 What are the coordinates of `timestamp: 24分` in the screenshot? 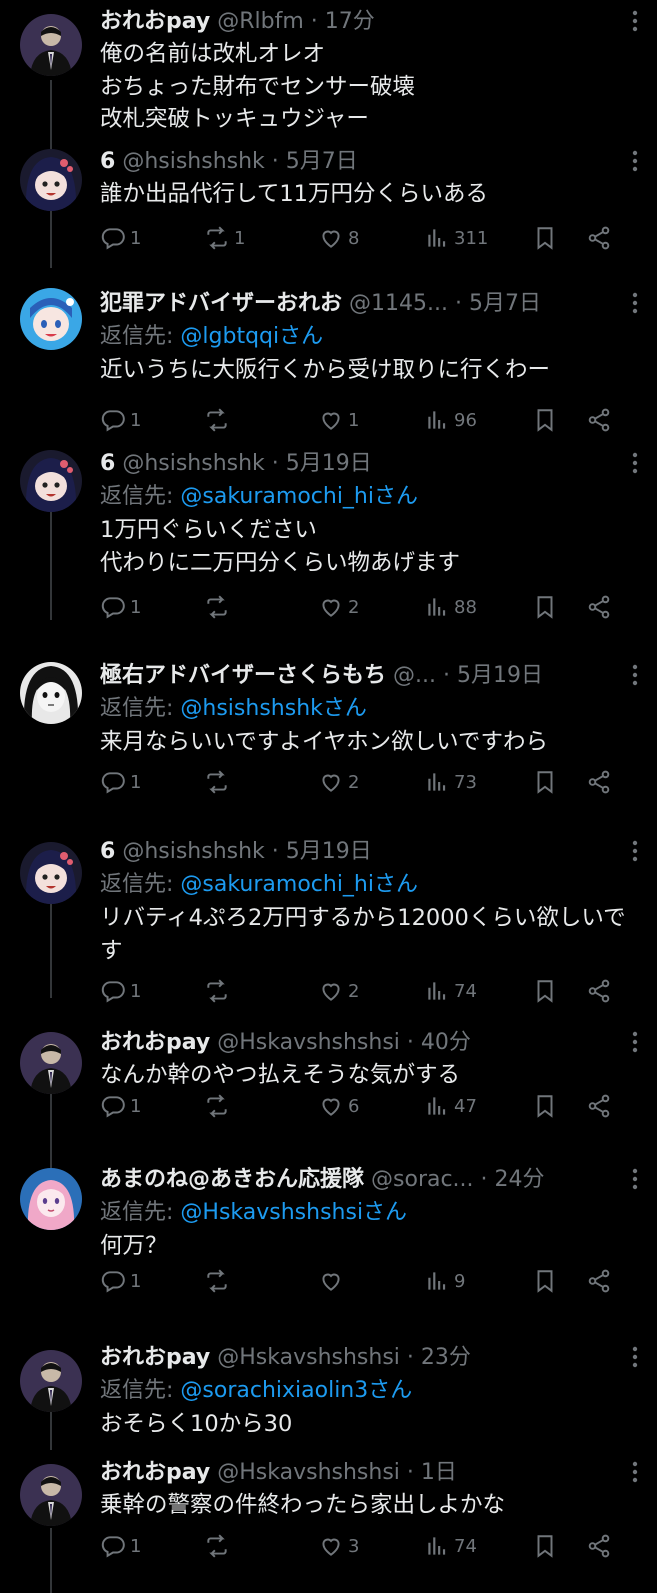 It's located at (520, 1179).